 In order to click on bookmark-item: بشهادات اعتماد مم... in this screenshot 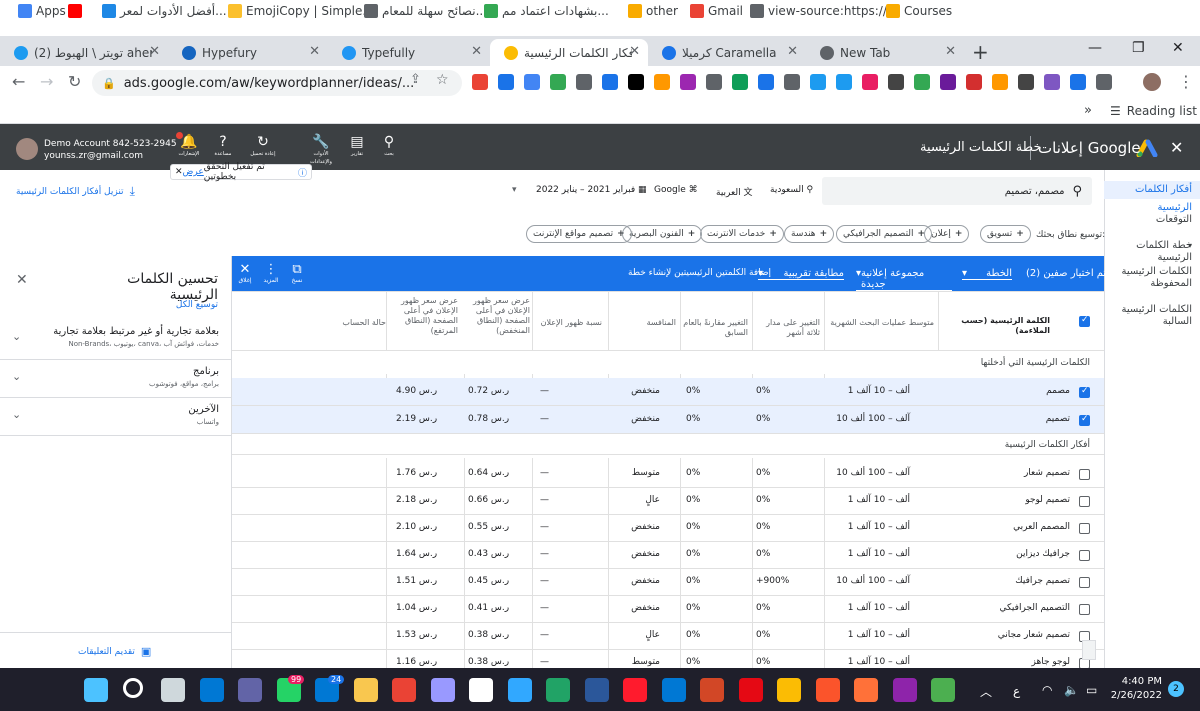, I will do `click(544, 11)`.